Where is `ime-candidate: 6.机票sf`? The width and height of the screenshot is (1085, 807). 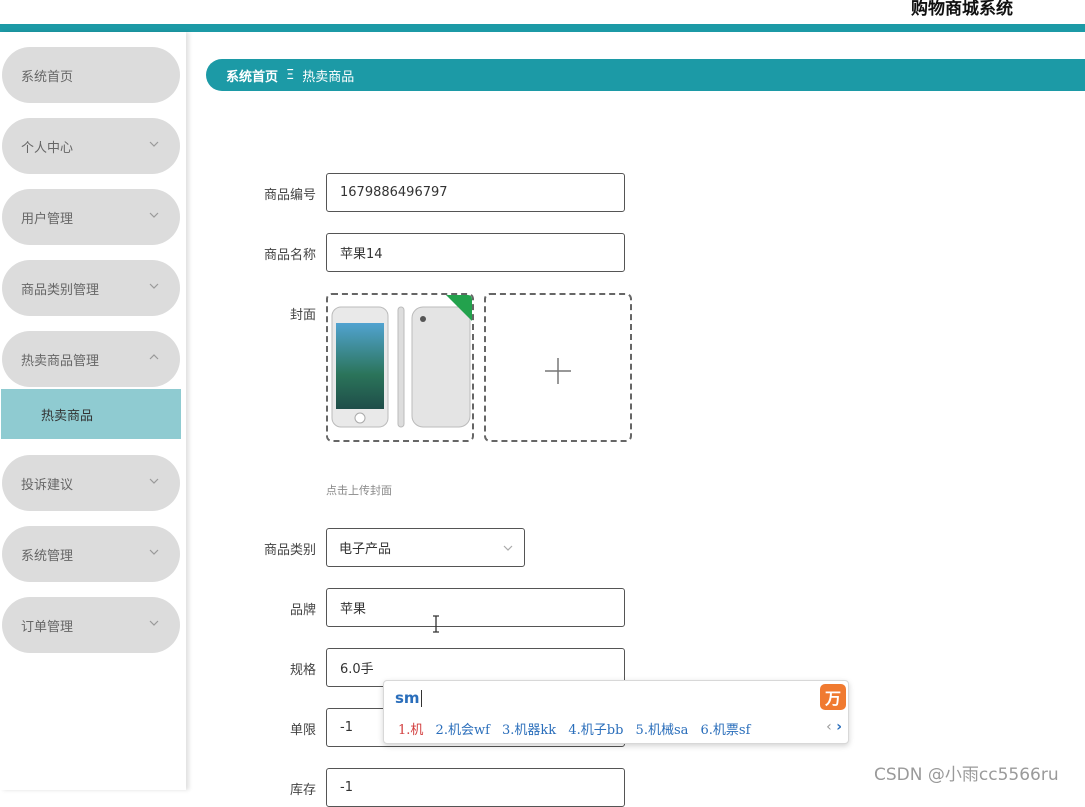
ime-candidate: 6.机票sf is located at coordinates (726, 730).